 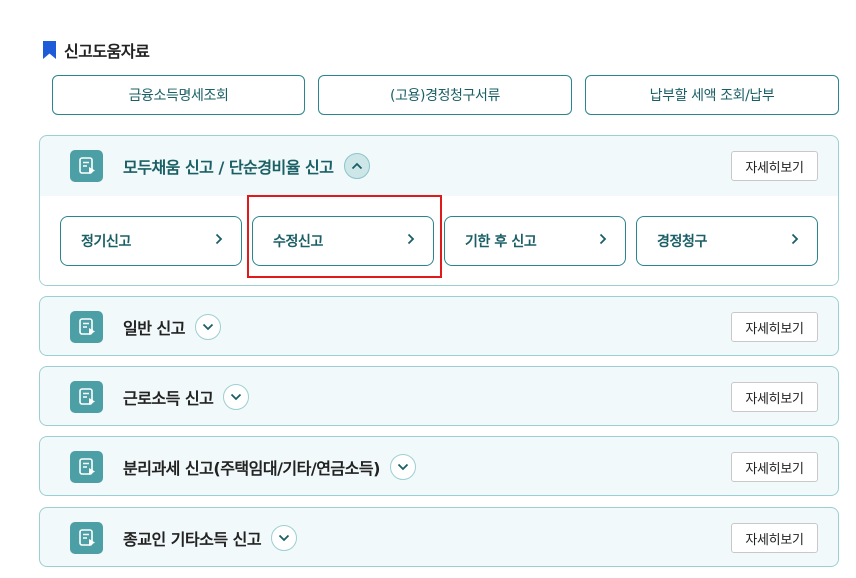 What do you see at coordinates (228, 167) in the screenshot?
I see `accordion-title: 모두채움 신고 / 단순경비율 신고` at bounding box center [228, 167].